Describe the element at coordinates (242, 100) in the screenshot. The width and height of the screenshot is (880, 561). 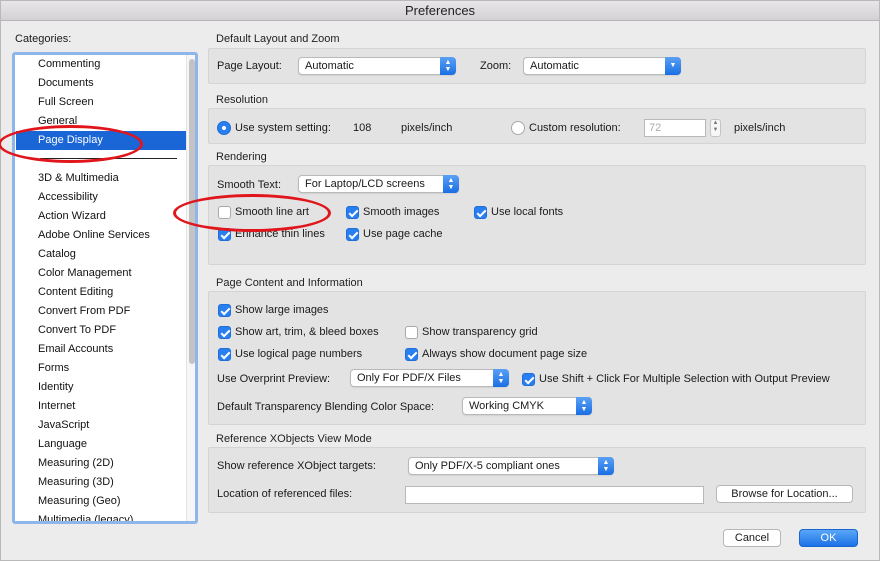
I see `resolution-title: Resolution` at that location.